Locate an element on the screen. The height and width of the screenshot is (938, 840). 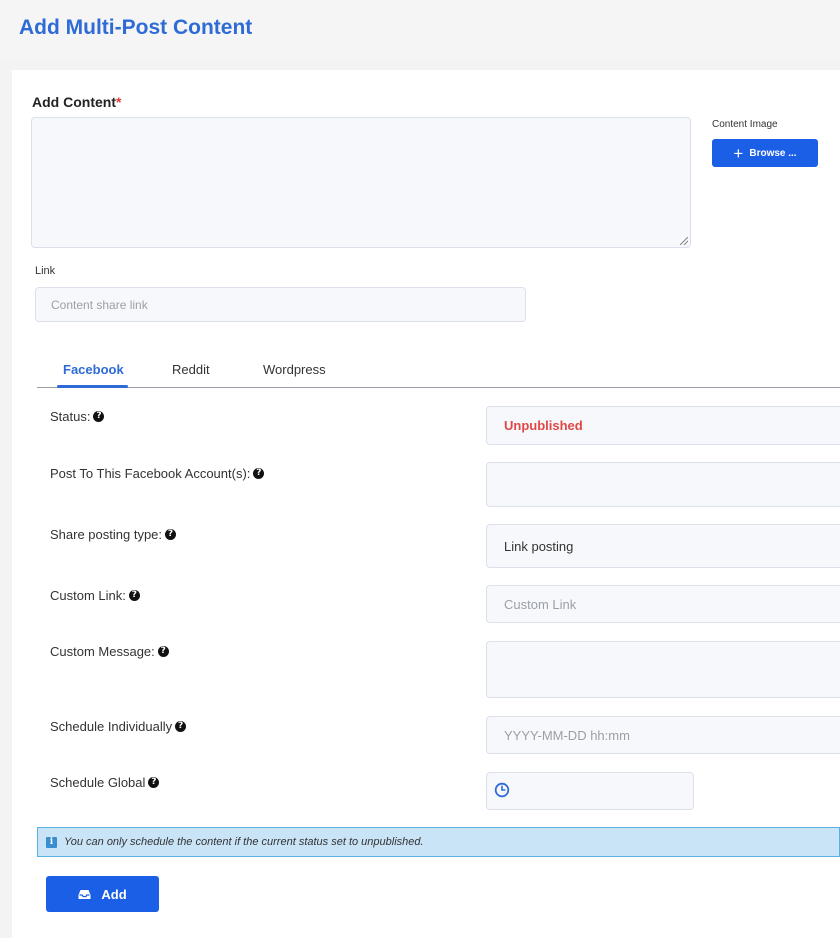
facebook-accounts-label: Post To This Facebook Account(s): ? is located at coordinates (157, 473).